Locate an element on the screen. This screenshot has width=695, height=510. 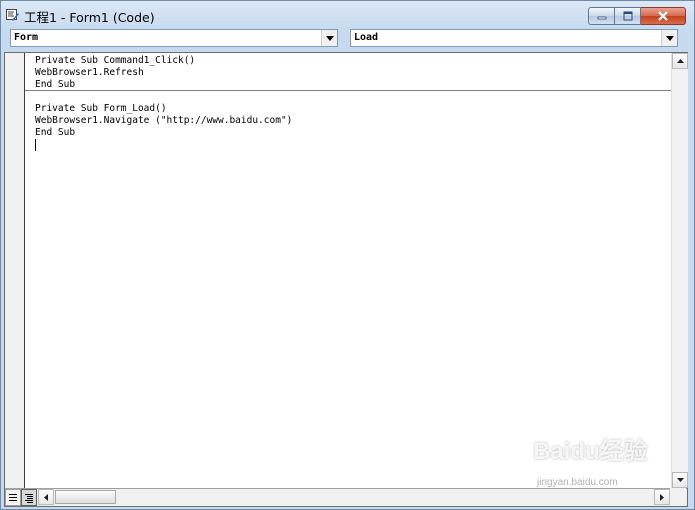
full-module-view-icon is located at coordinates (29, 498).